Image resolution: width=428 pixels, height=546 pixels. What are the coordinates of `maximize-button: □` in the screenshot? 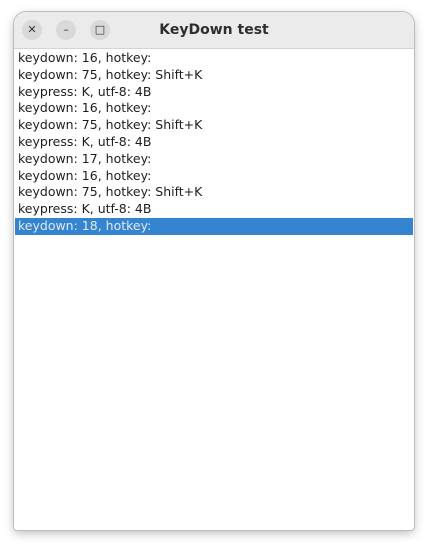 It's located at (100, 30).